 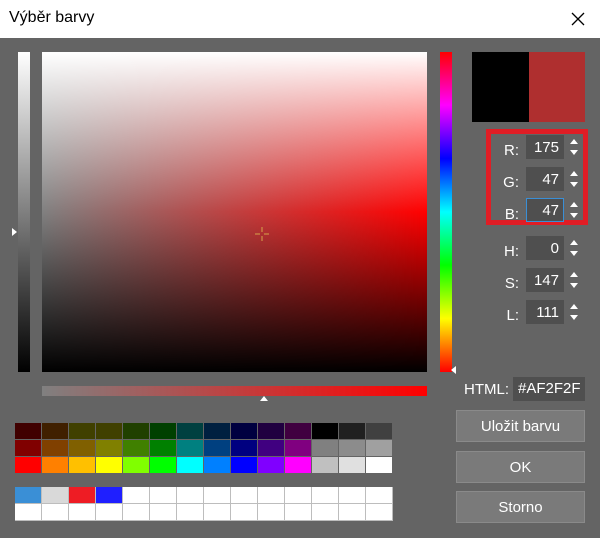 What do you see at coordinates (234, 391) in the screenshot?
I see `saturation-bar` at bounding box center [234, 391].